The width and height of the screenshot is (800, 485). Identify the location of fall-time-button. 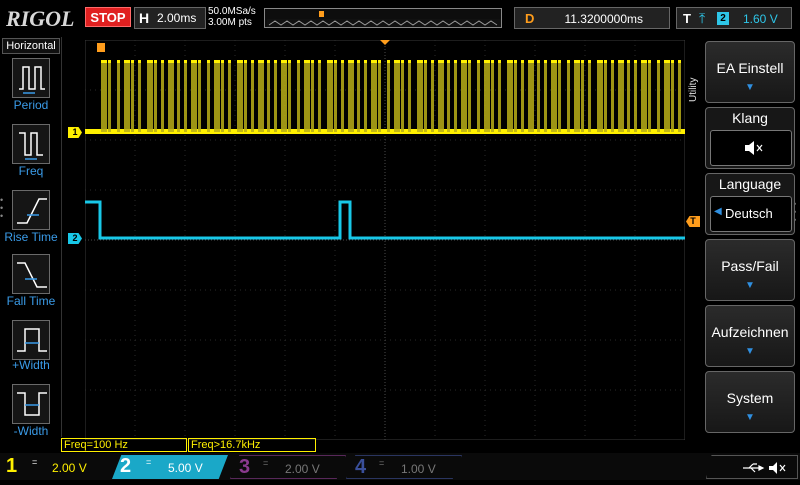
(31, 274).